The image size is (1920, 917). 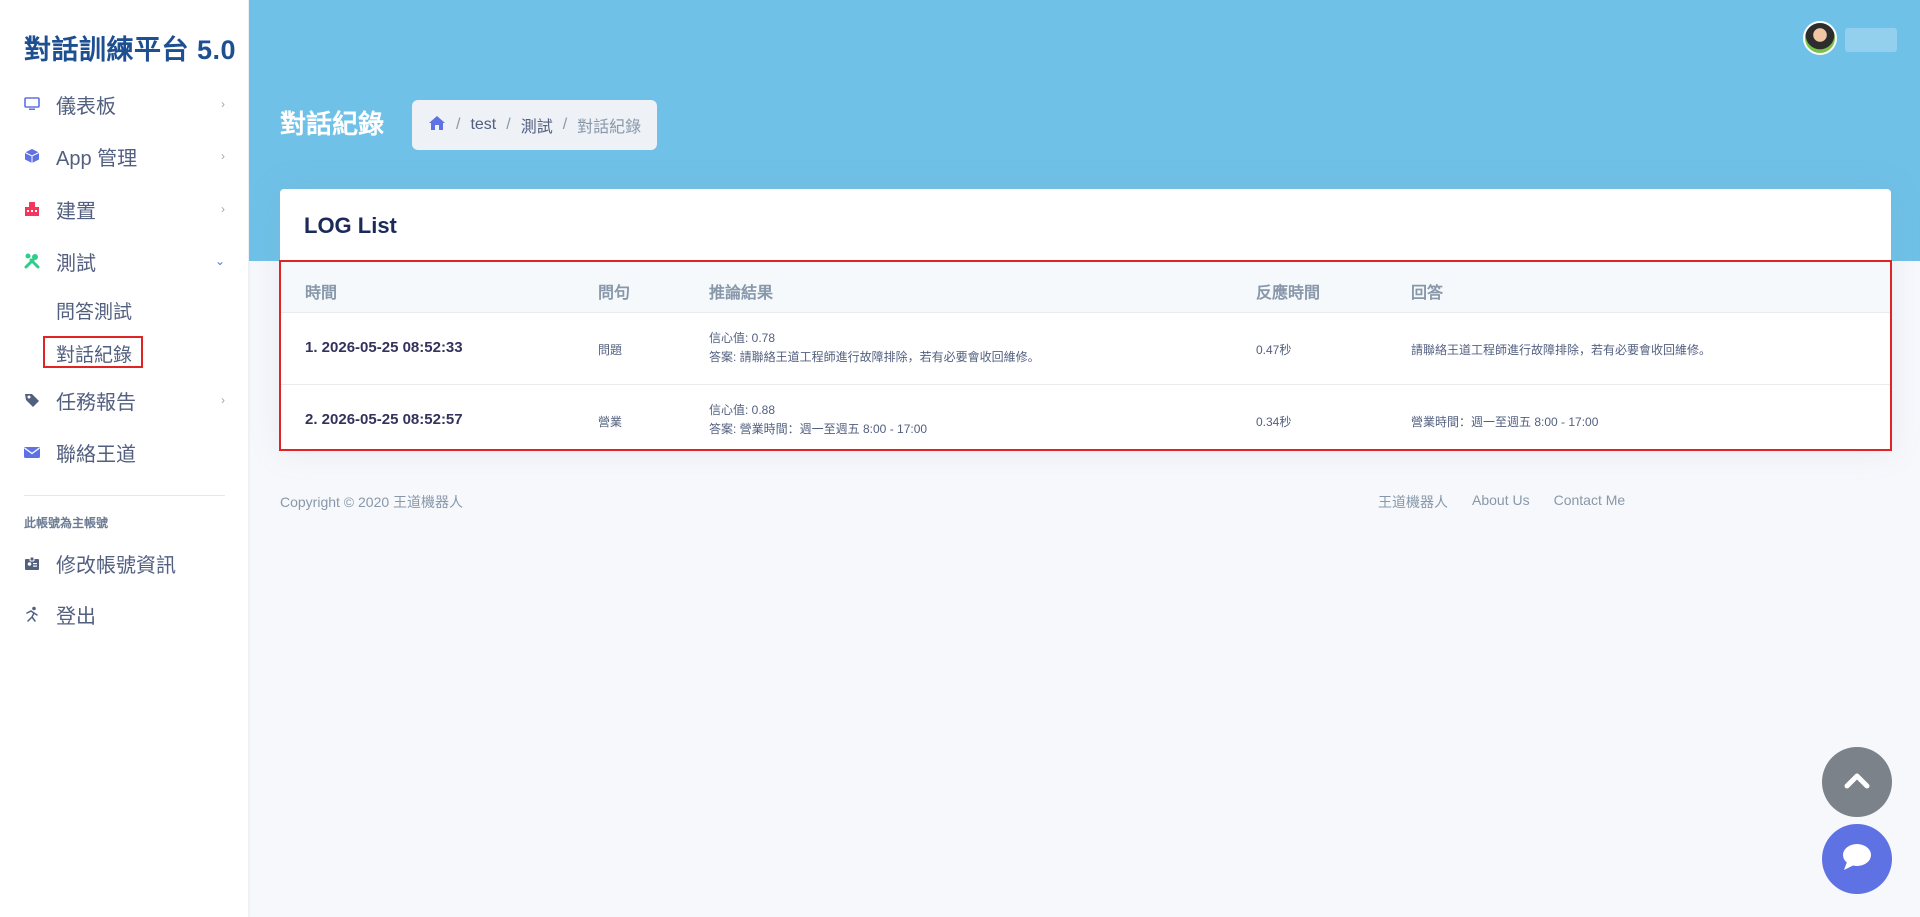 What do you see at coordinates (124, 495) in the screenshot?
I see `sidebar-divider` at bounding box center [124, 495].